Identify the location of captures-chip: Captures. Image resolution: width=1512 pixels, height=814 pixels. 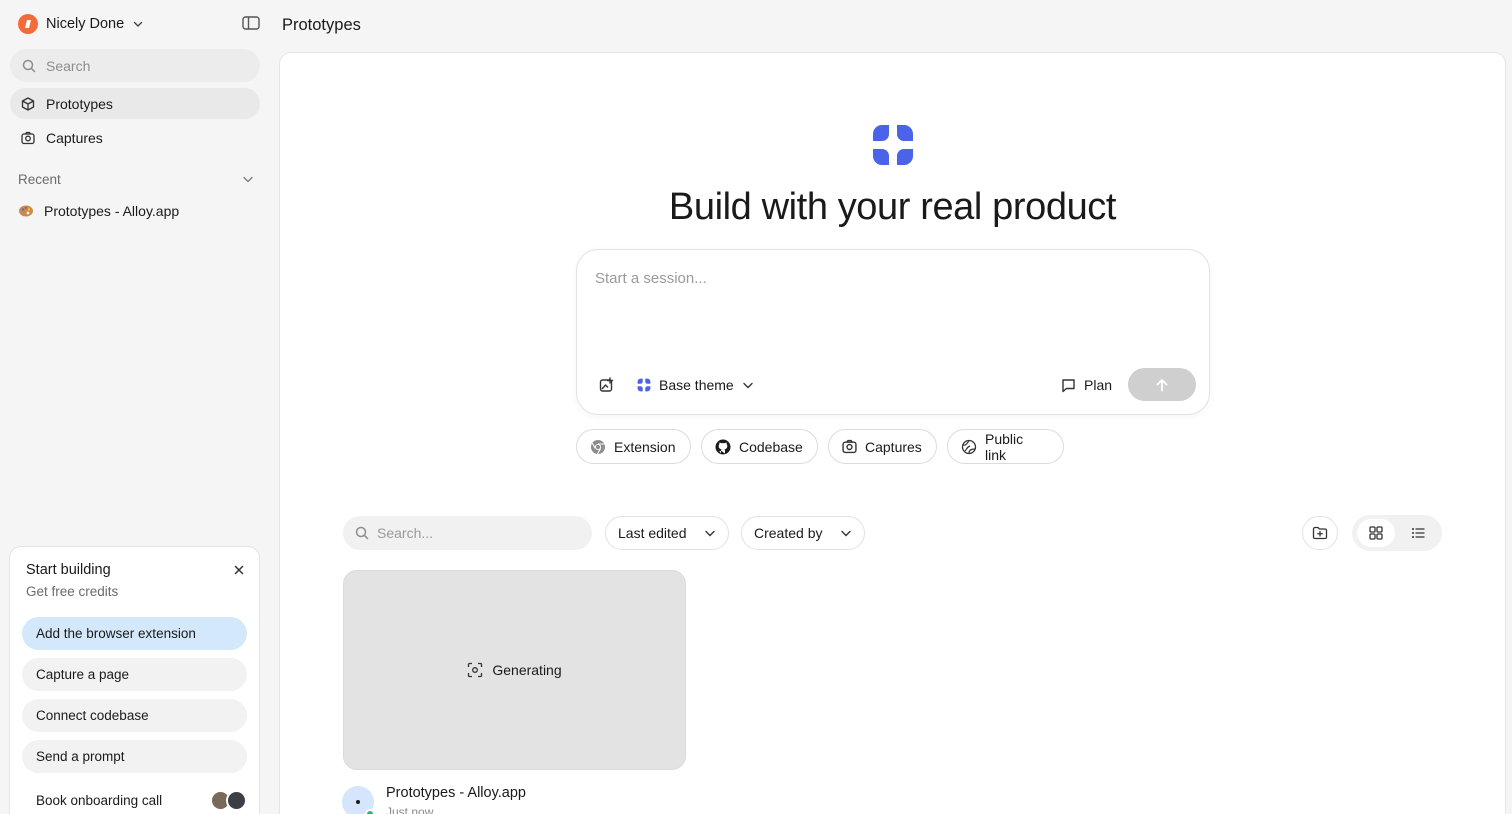
(882, 446).